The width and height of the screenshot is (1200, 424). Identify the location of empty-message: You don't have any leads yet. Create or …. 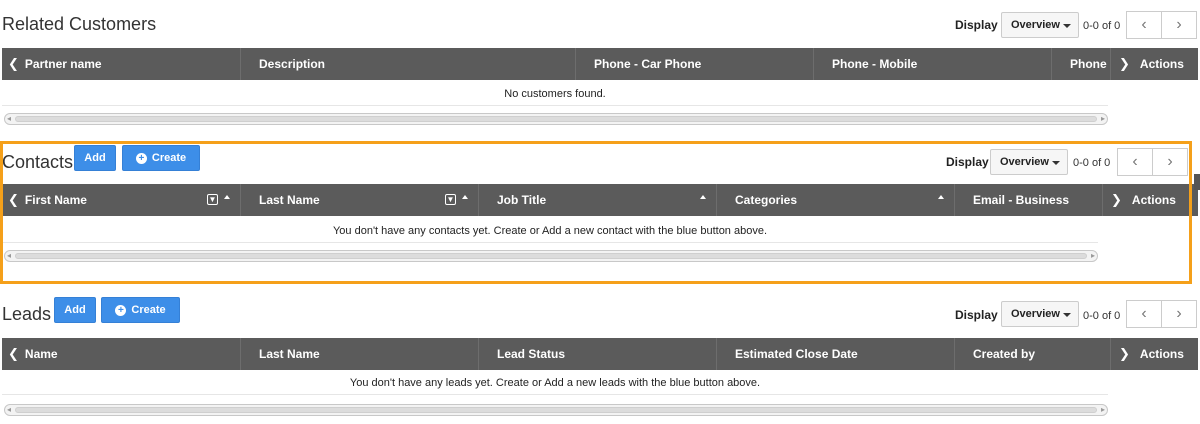
(555, 383).